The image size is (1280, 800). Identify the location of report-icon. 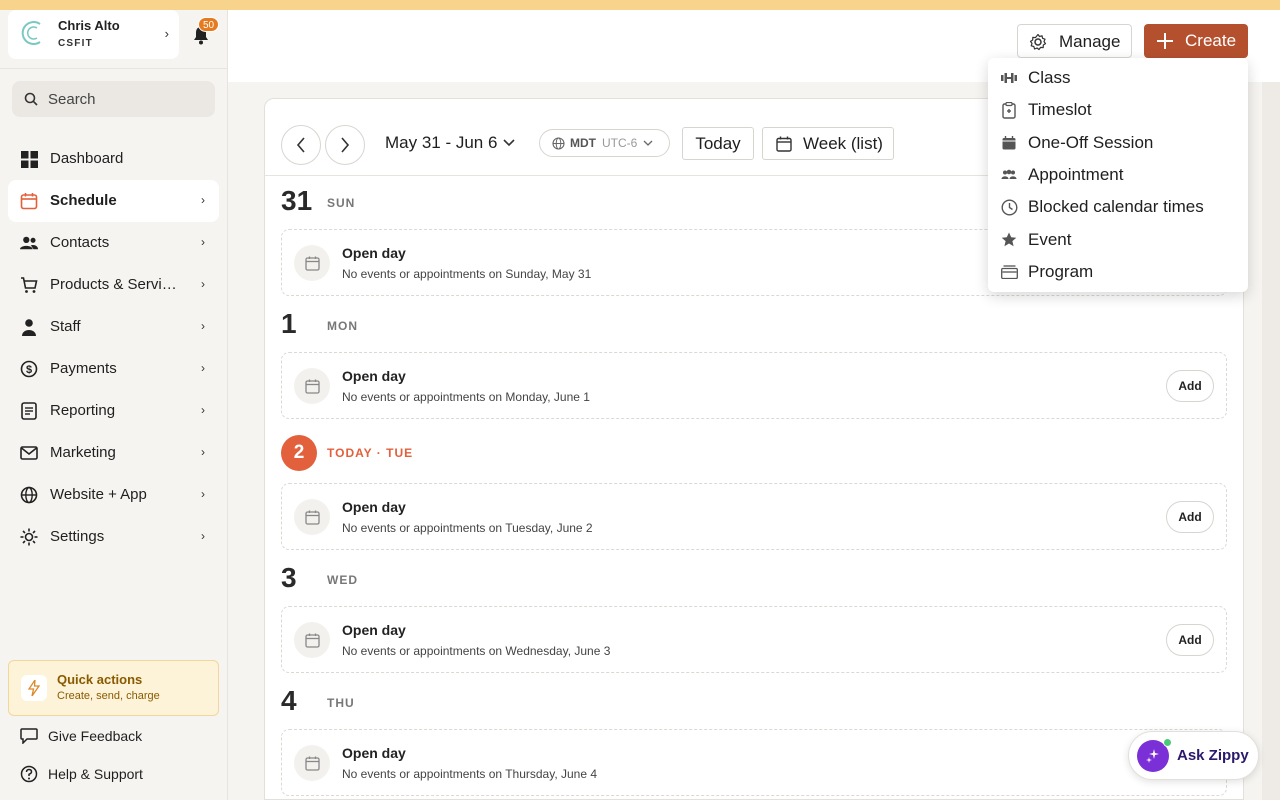
(29, 411).